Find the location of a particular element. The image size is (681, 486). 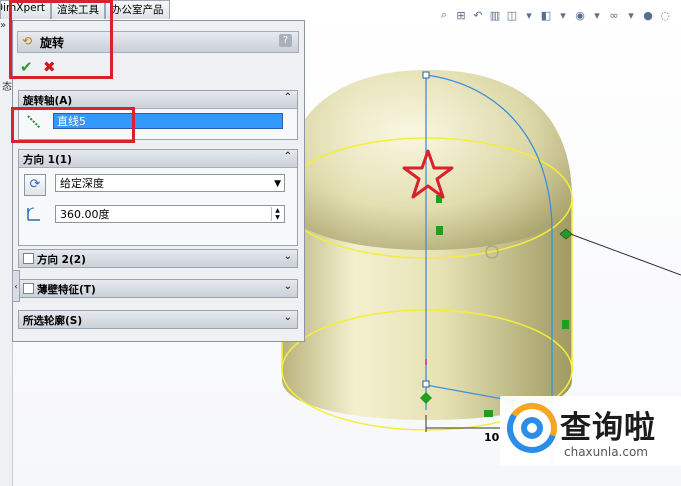

dropdown-arrow-icon: ▼ is located at coordinates (277, 184).